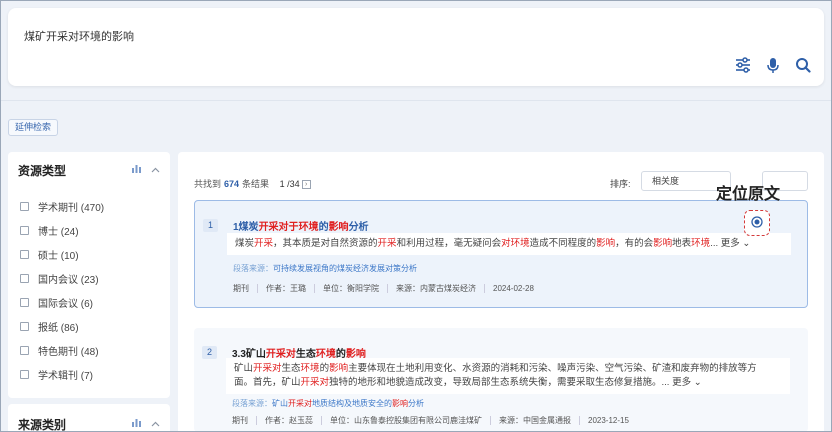  What do you see at coordinates (620, 184) in the screenshot?
I see `sort-label: 排序:` at bounding box center [620, 184].